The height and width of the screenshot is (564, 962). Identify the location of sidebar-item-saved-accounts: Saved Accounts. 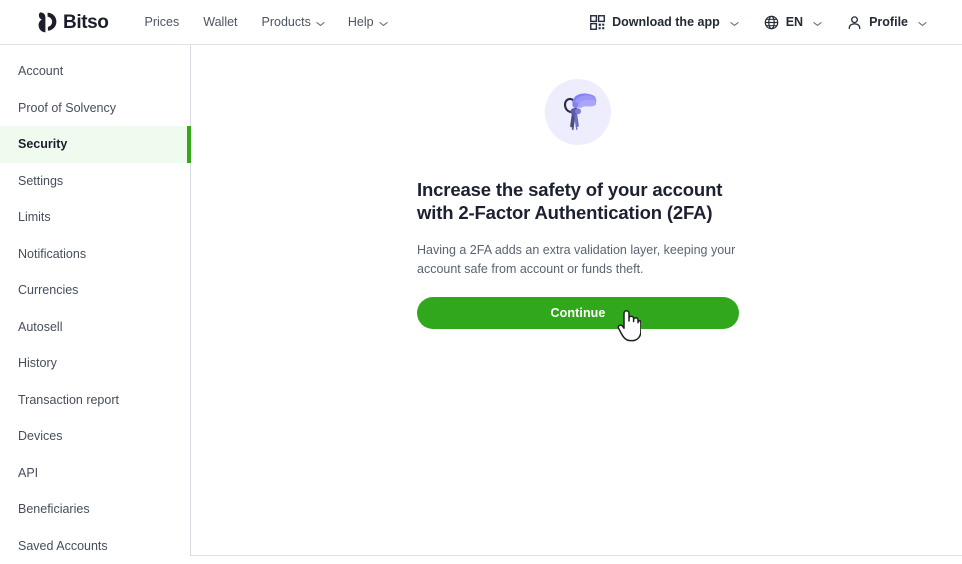
(95, 546).